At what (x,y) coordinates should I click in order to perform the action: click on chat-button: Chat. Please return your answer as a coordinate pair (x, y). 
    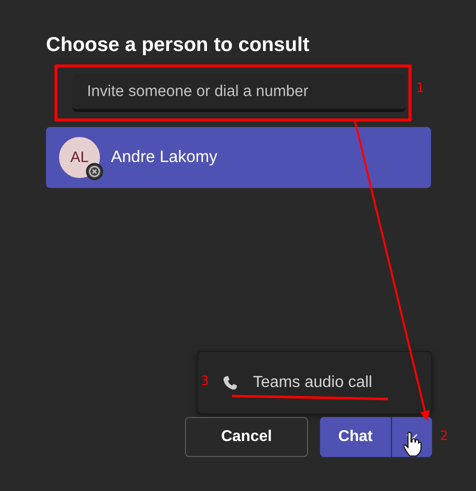
    Looking at the image, I should click on (355, 437).